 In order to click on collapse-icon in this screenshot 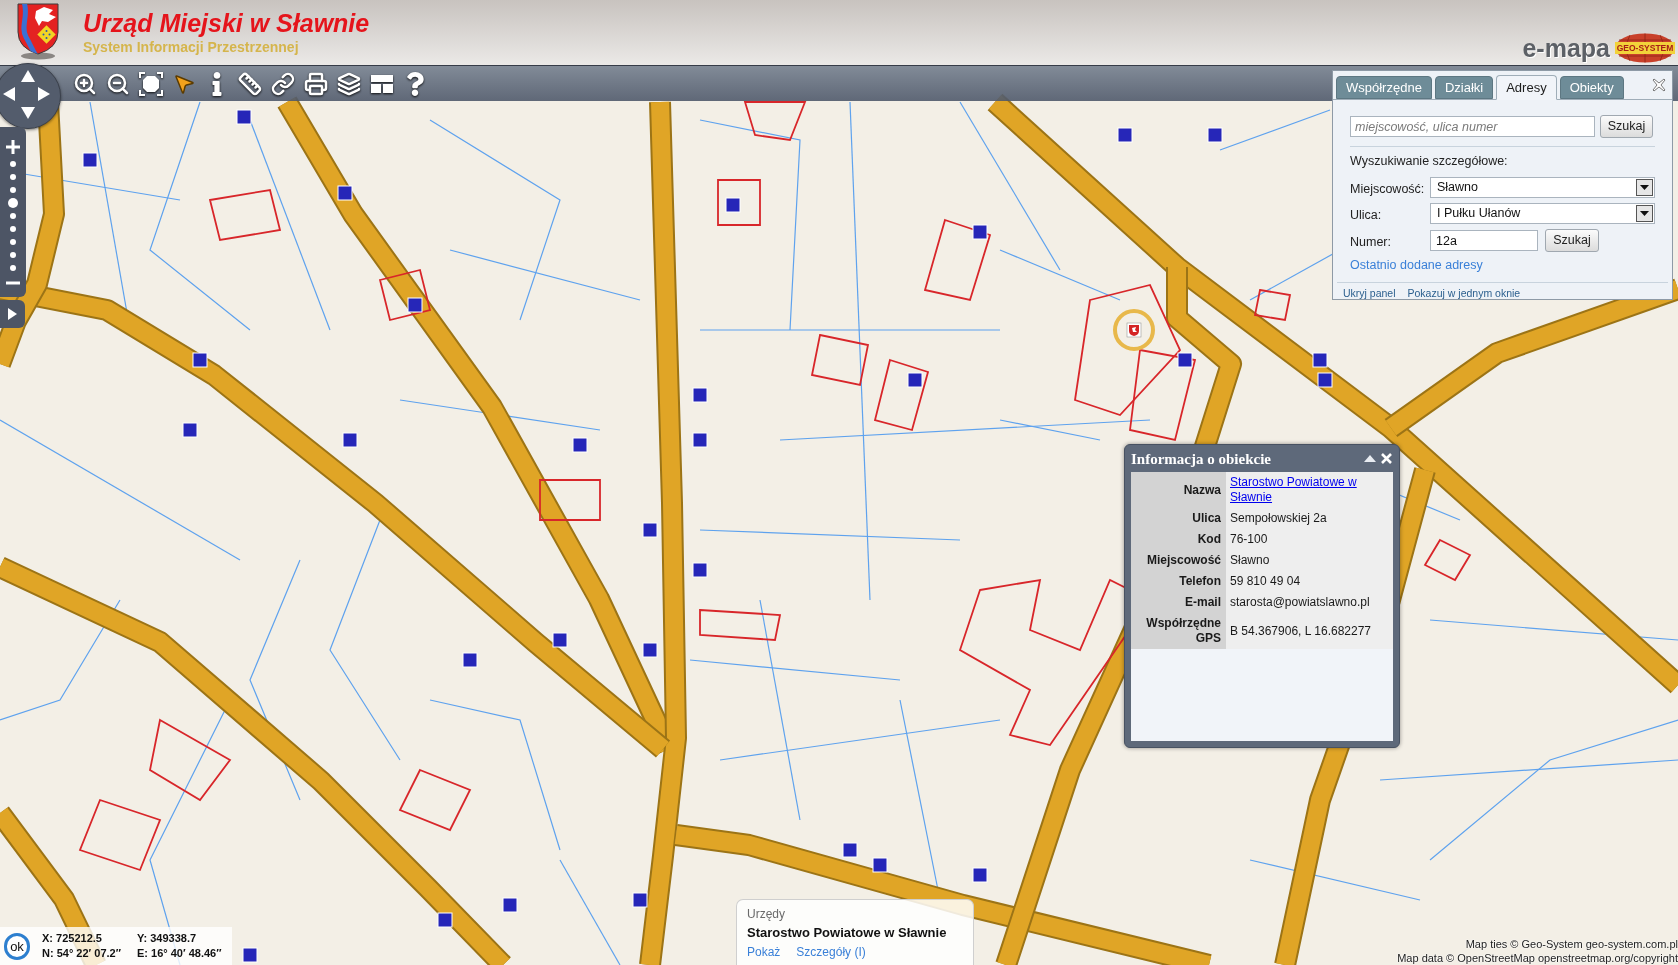, I will do `click(1370, 458)`.